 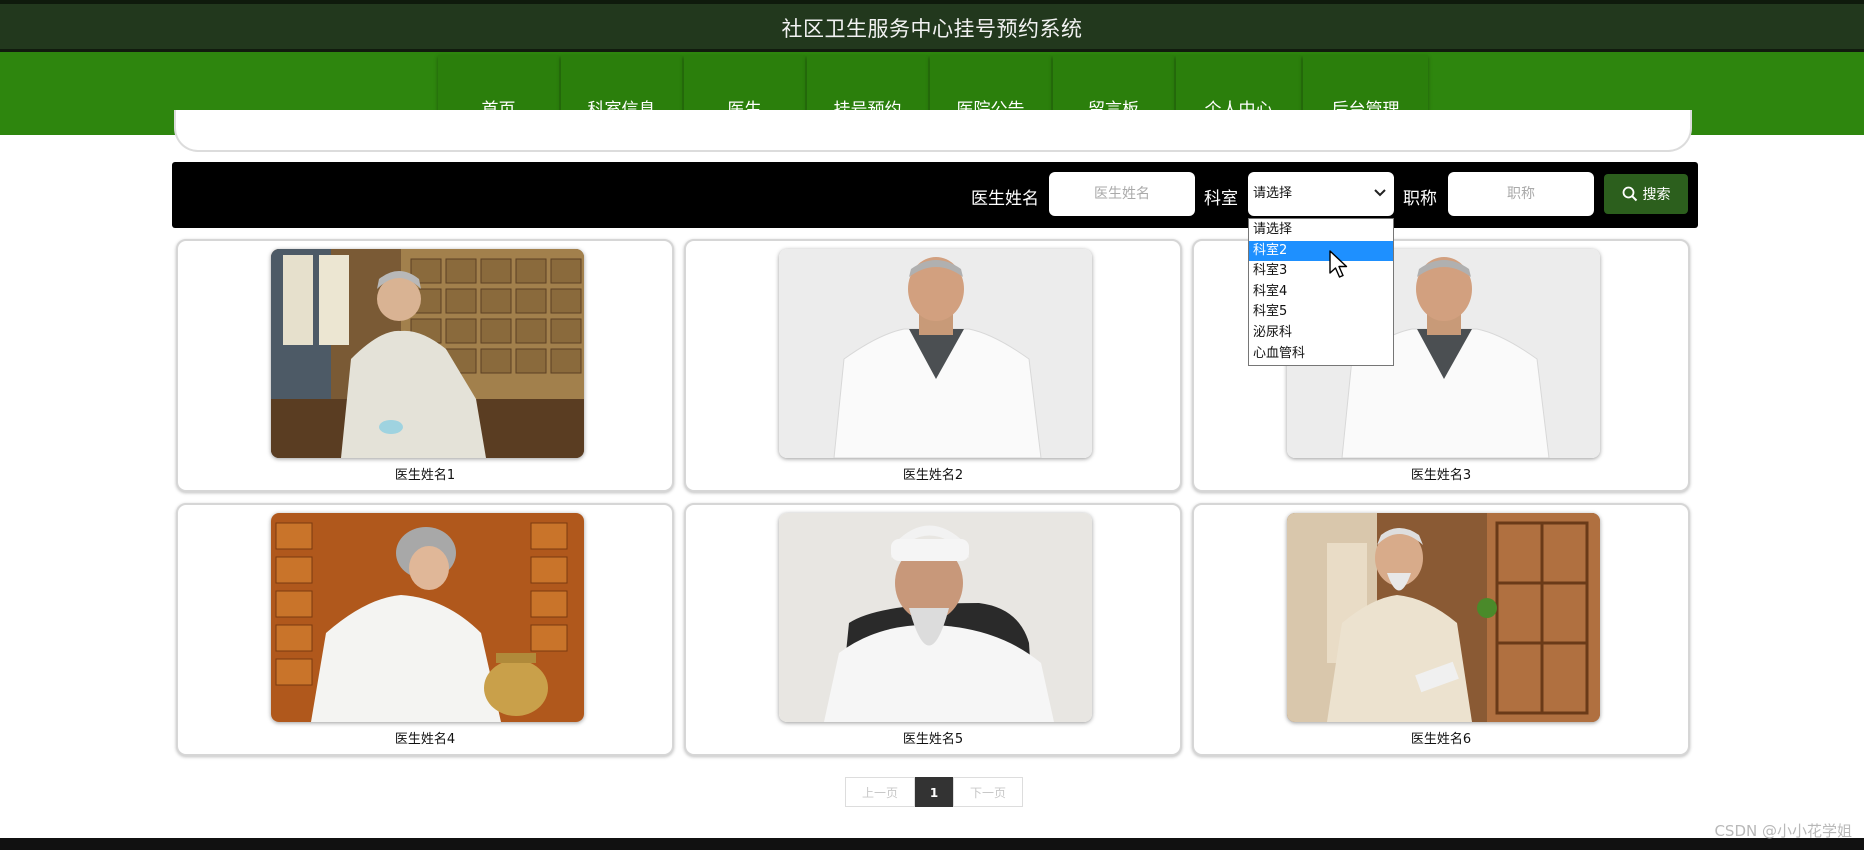 I want to click on doctor-card: 医生姓名4, so click(x=425, y=629).